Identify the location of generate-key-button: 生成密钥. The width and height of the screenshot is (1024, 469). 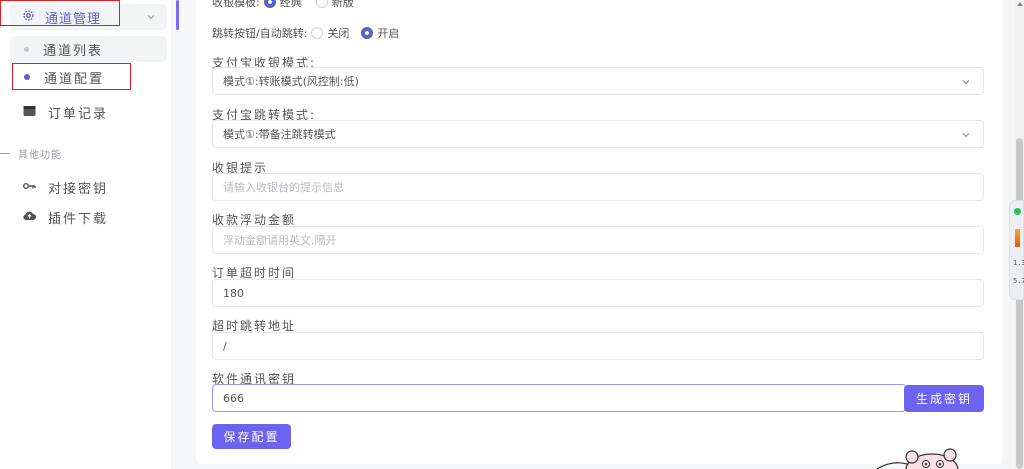
(944, 398).